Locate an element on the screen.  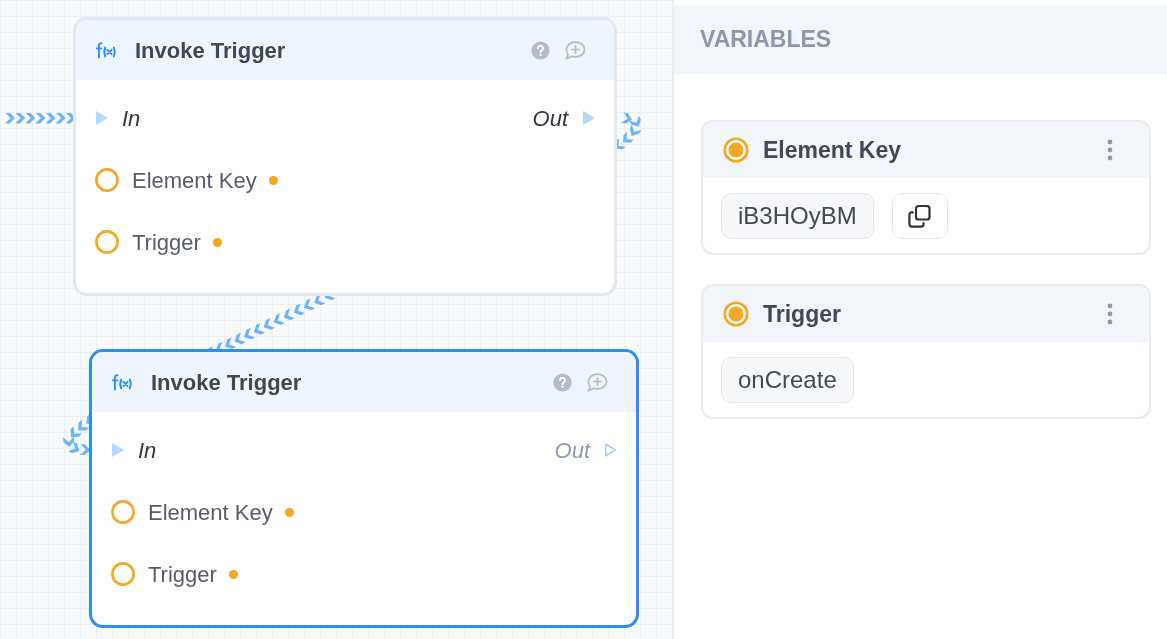
copy-button is located at coordinates (919, 216).